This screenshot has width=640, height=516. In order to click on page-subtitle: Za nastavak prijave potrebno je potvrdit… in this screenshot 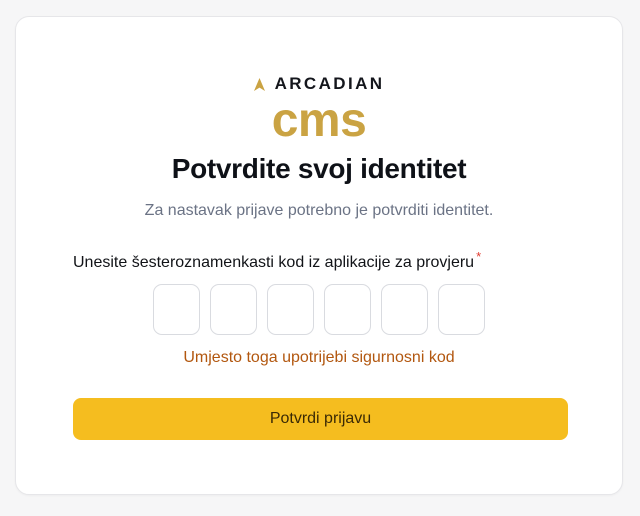, I will do `click(319, 210)`.